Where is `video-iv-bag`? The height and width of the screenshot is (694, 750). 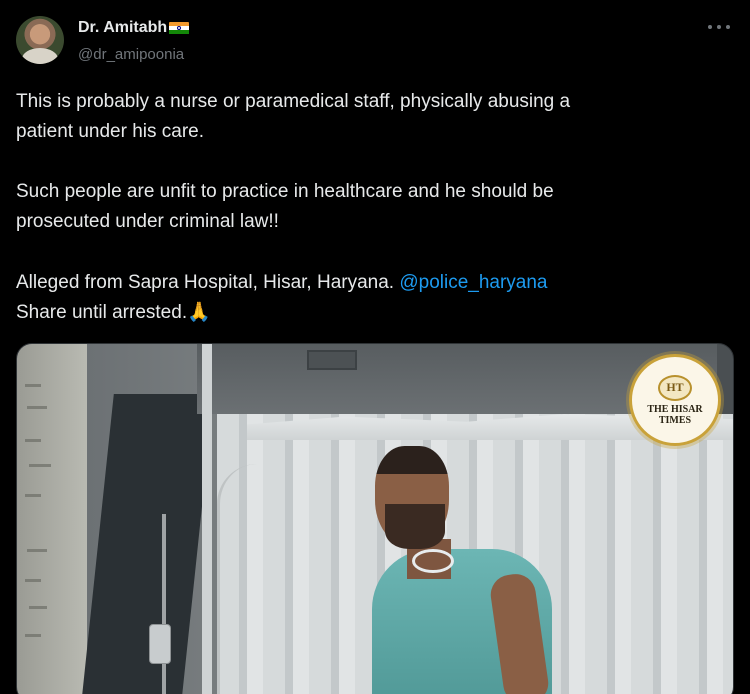 video-iv-bag is located at coordinates (160, 644).